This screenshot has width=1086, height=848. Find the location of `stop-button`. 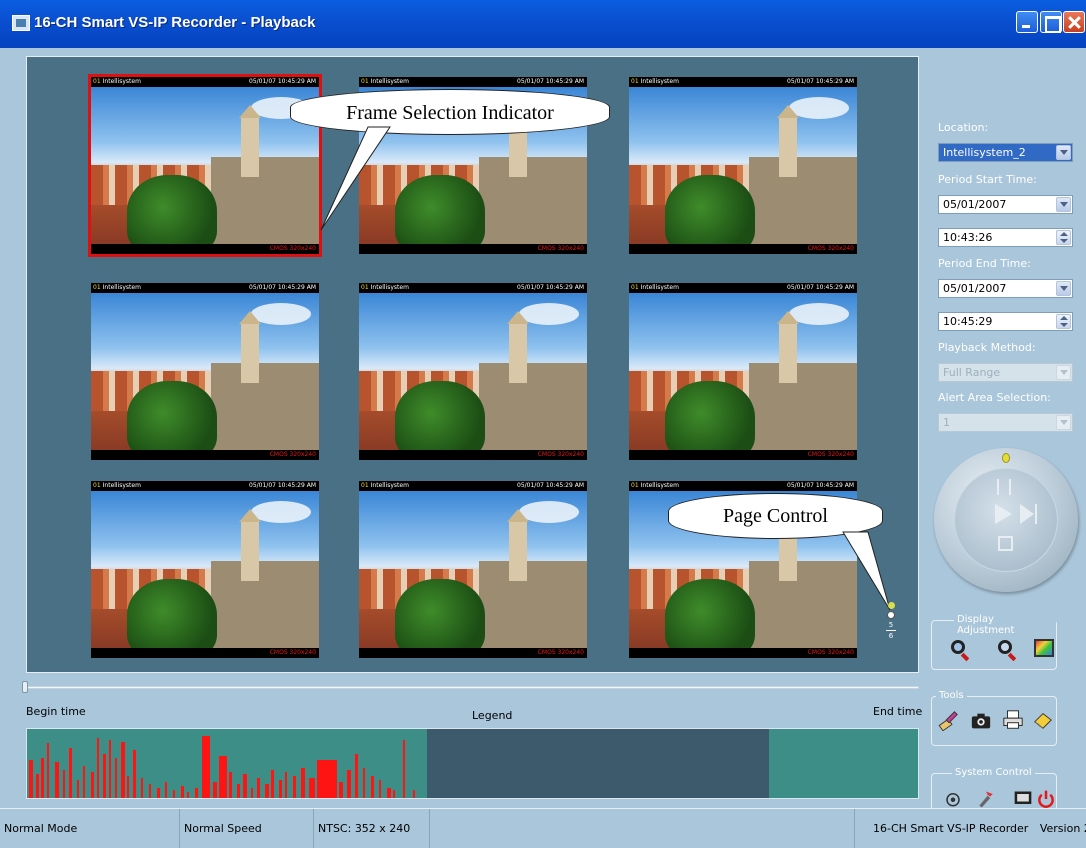

stop-button is located at coordinates (1005, 543).